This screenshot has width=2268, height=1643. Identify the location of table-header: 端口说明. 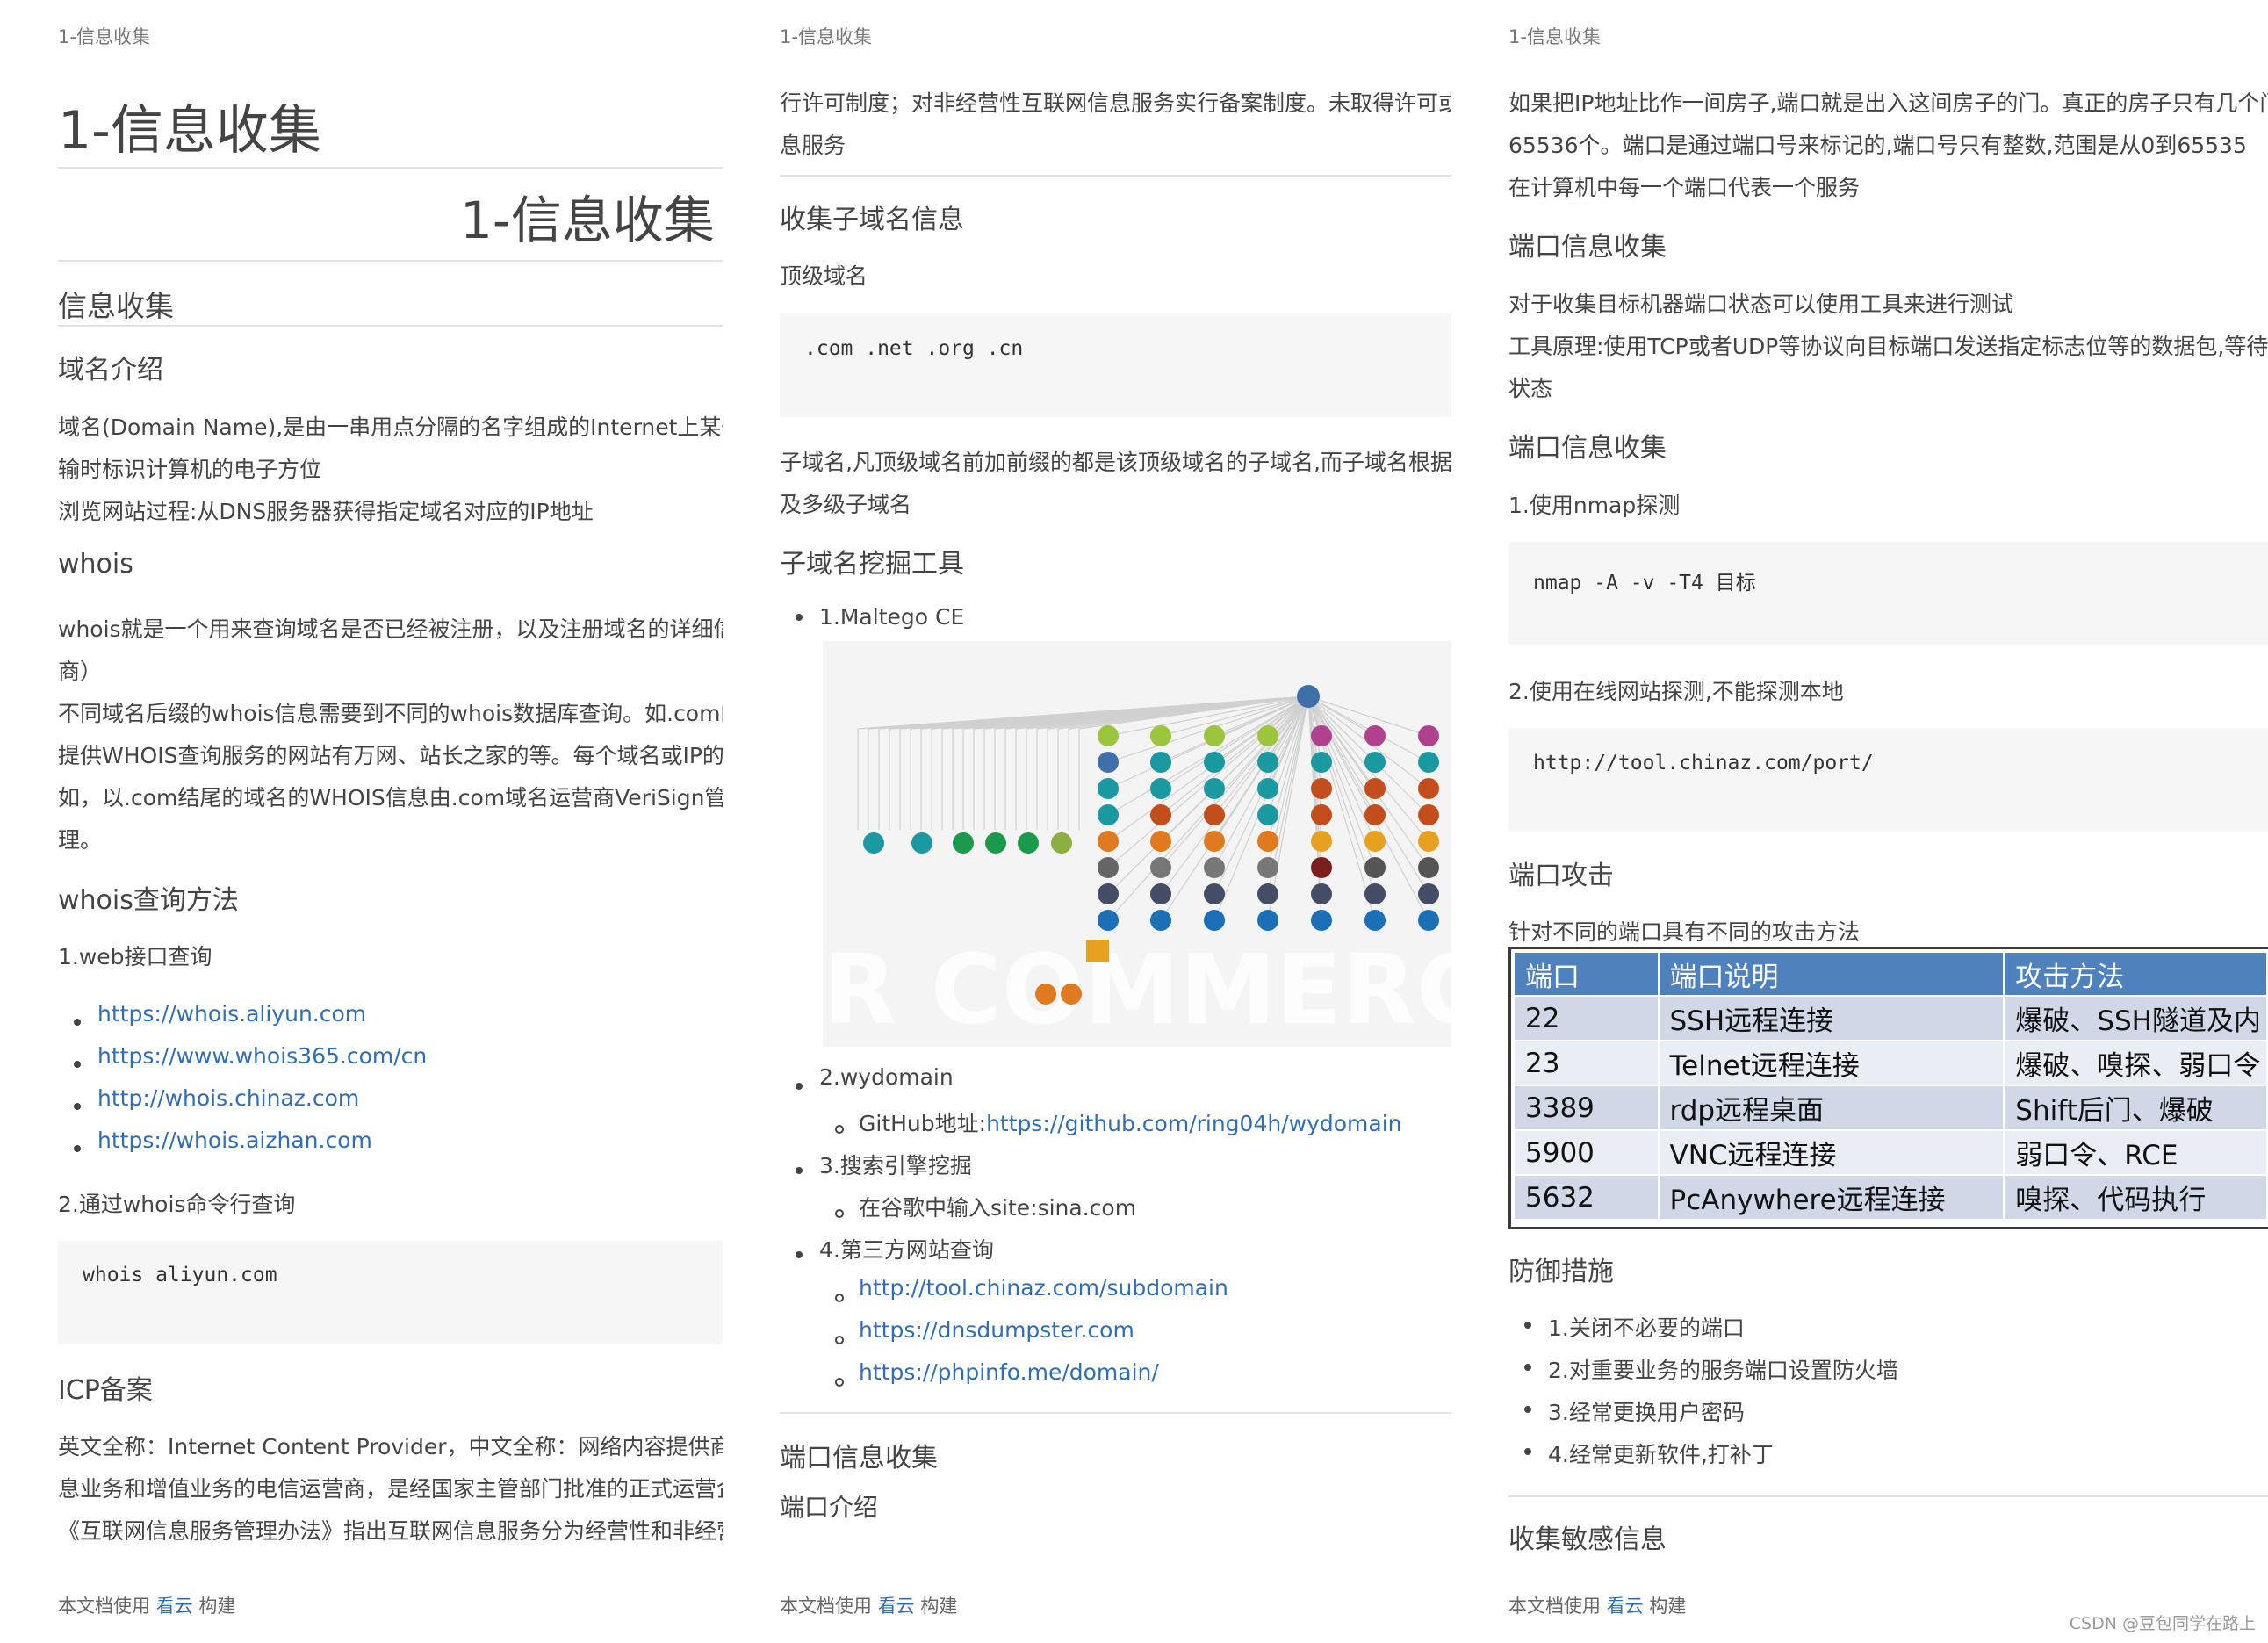
(1831, 974).